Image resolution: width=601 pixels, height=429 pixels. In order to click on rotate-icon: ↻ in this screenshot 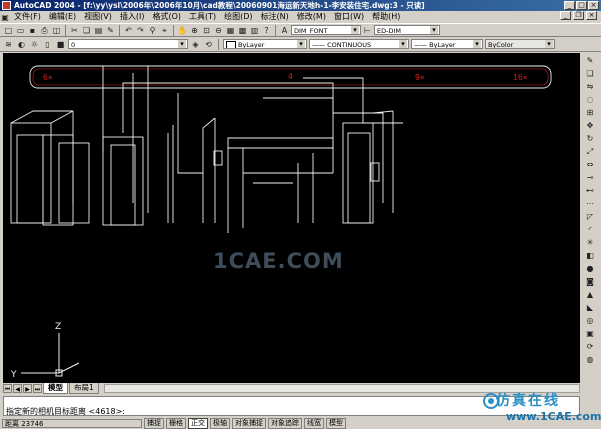, I will do `click(590, 138)`.